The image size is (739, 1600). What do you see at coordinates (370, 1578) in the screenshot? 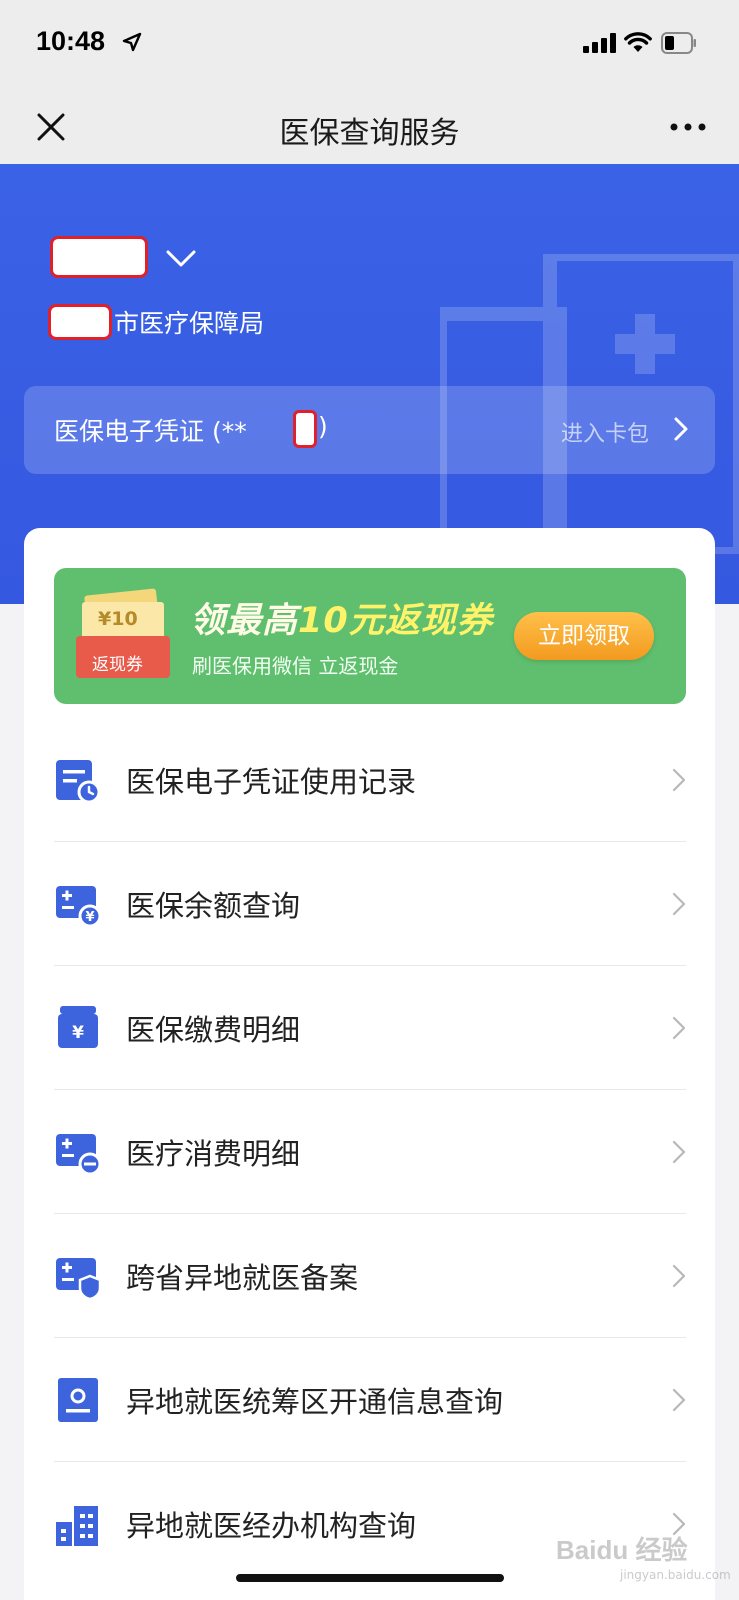
I see `home-indicator` at bounding box center [370, 1578].